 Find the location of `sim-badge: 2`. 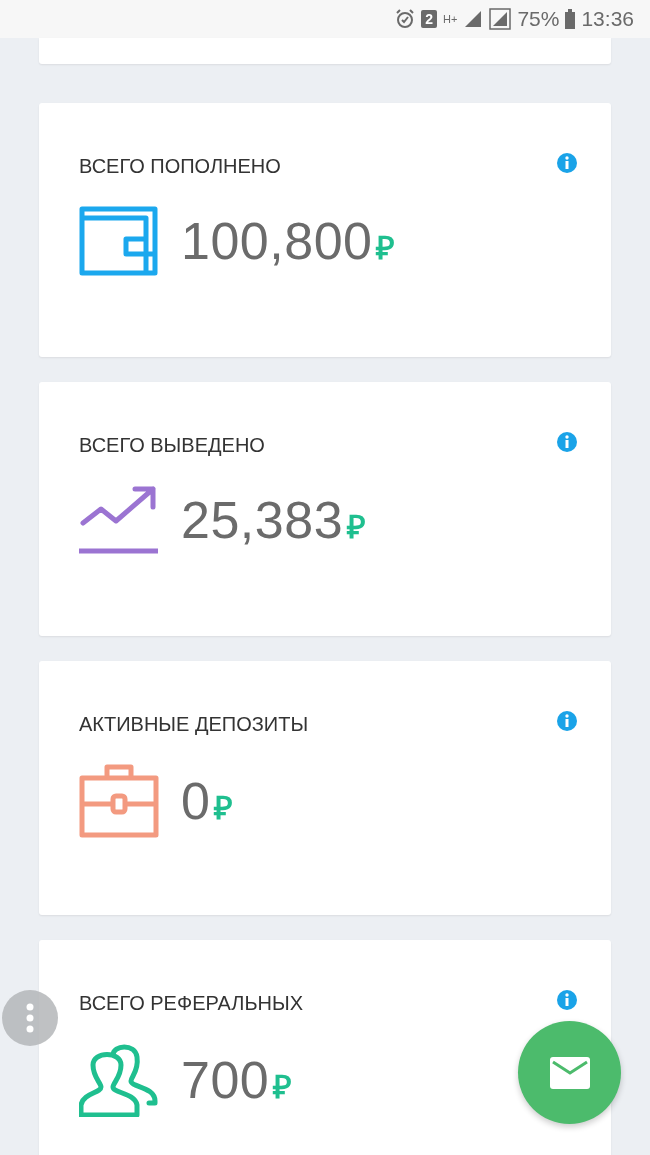

sim-badge: 2 is located at coordinates (429, 19).